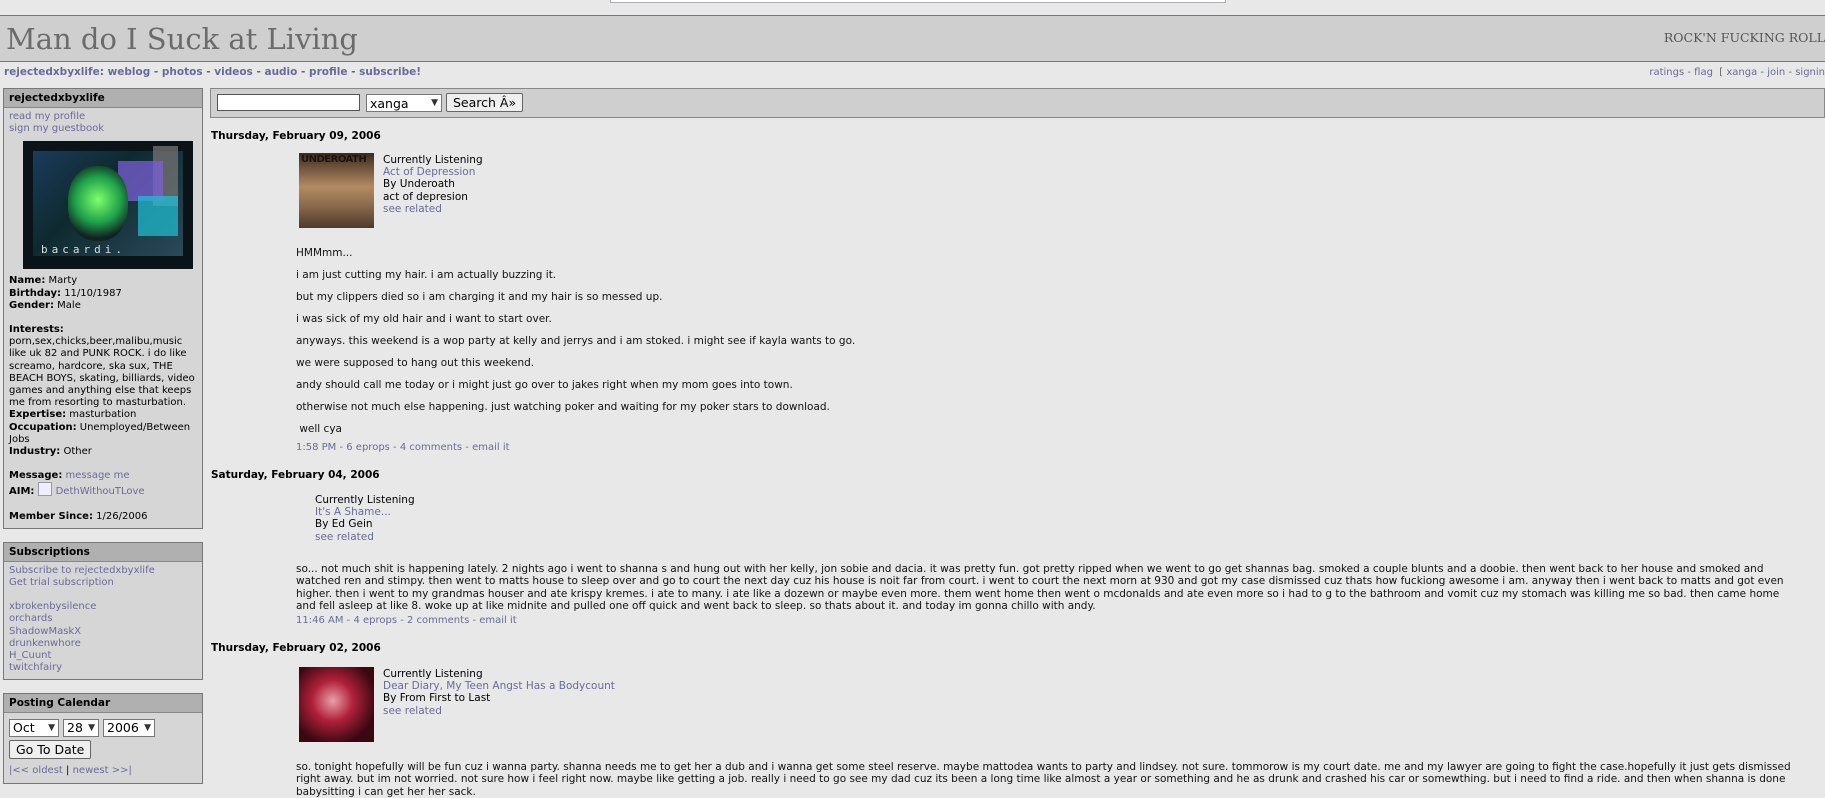 This screenshot has width=1825, height=798. What do you see at coordinates (319, 620) in the screenshot?
I see `permalink: 11:46 AM` at bounding box center [319, 620].